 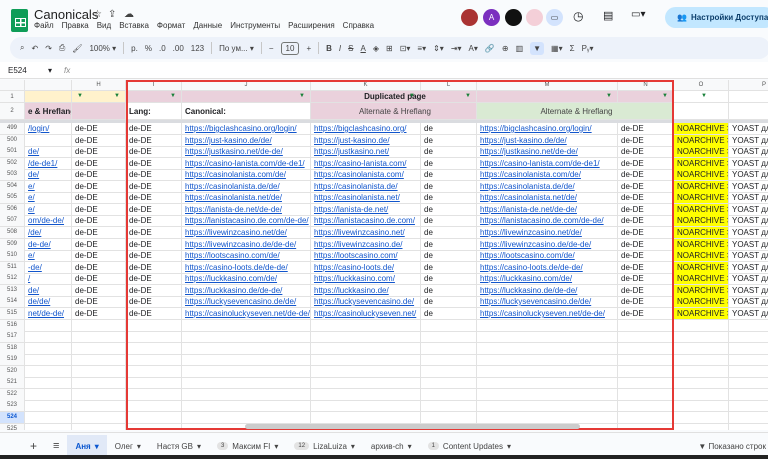 I want to click on share-button: 👥 Настройки Доступа, so click(x=716, y=17).